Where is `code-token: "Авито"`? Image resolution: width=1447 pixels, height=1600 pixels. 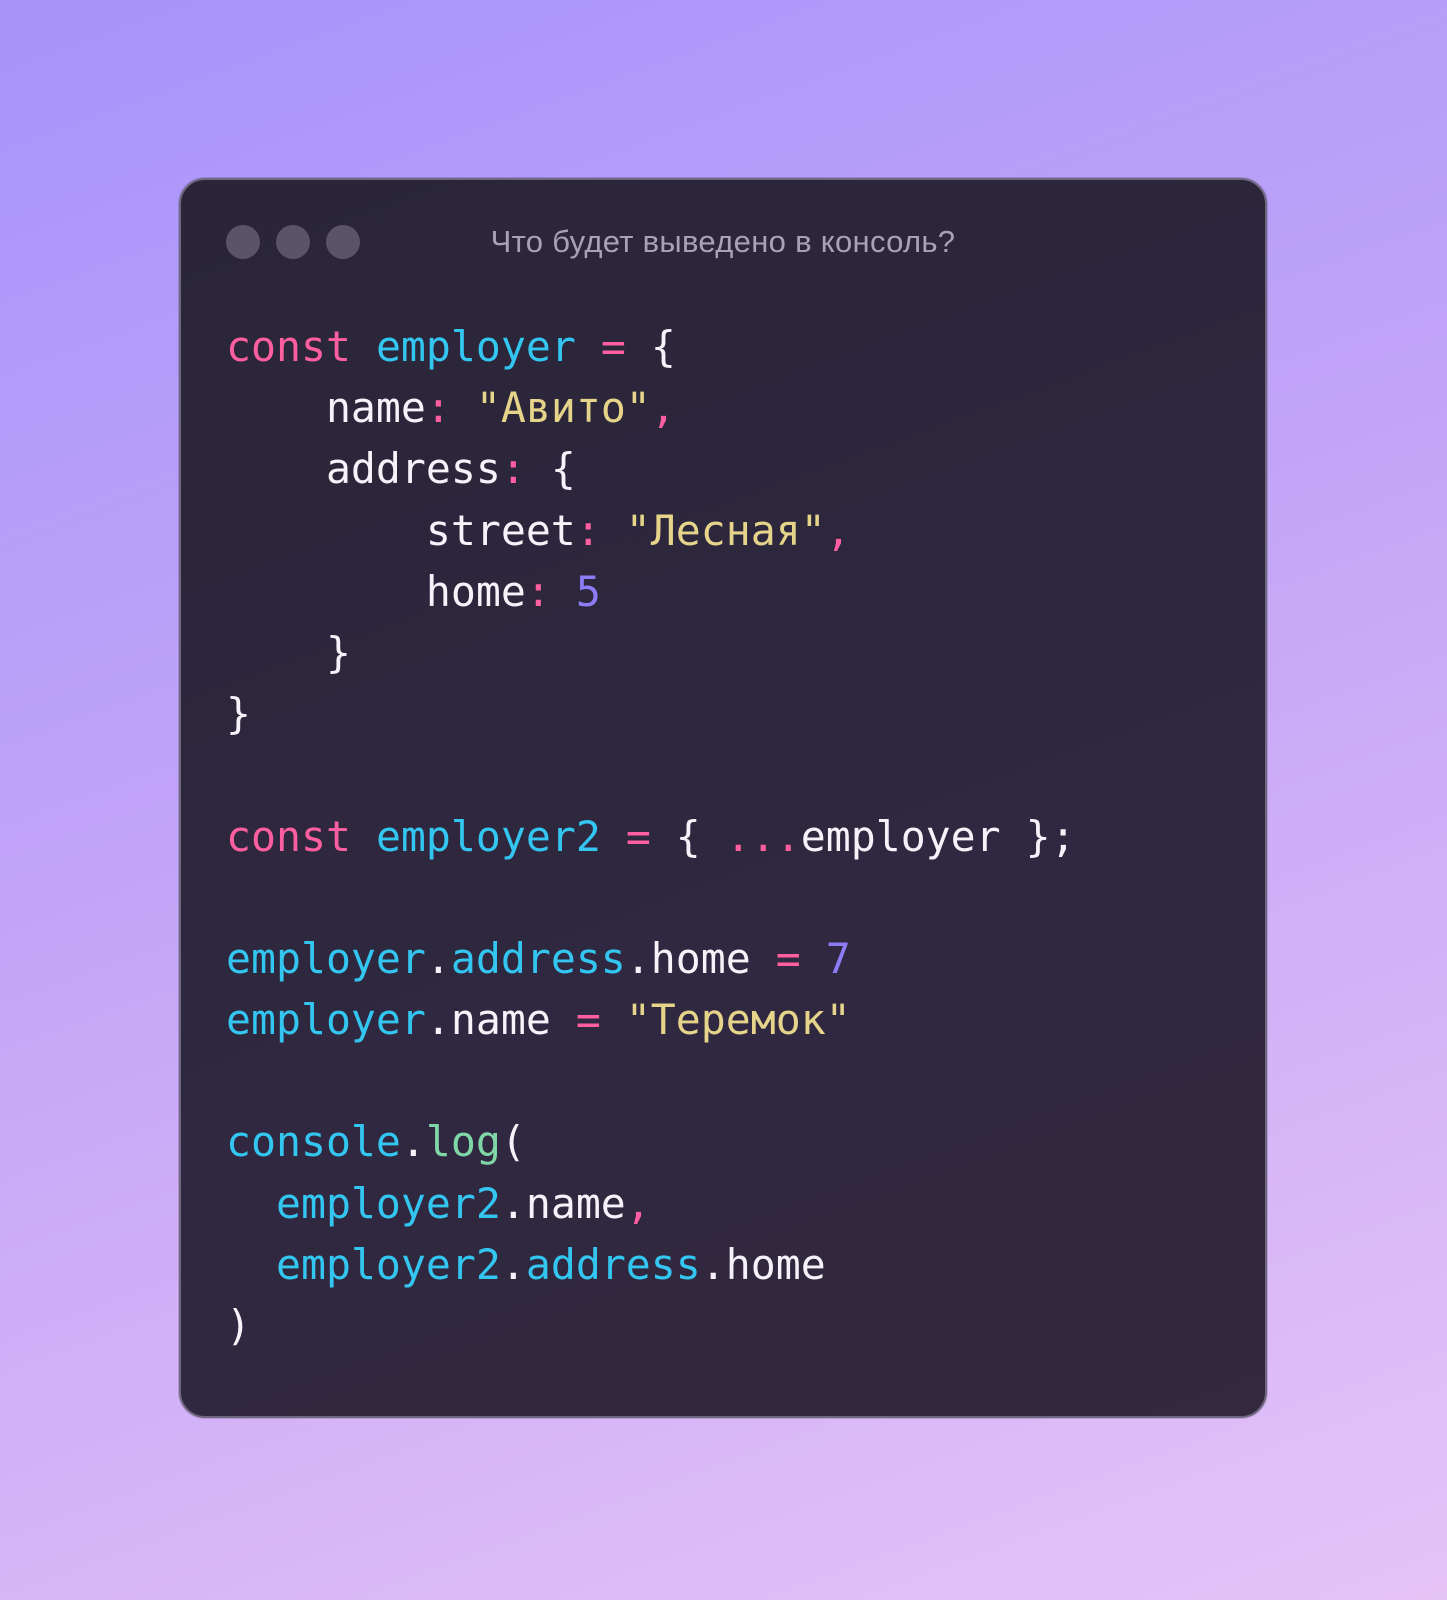
code-token: "Авито" is located at coordinates (563, 408).